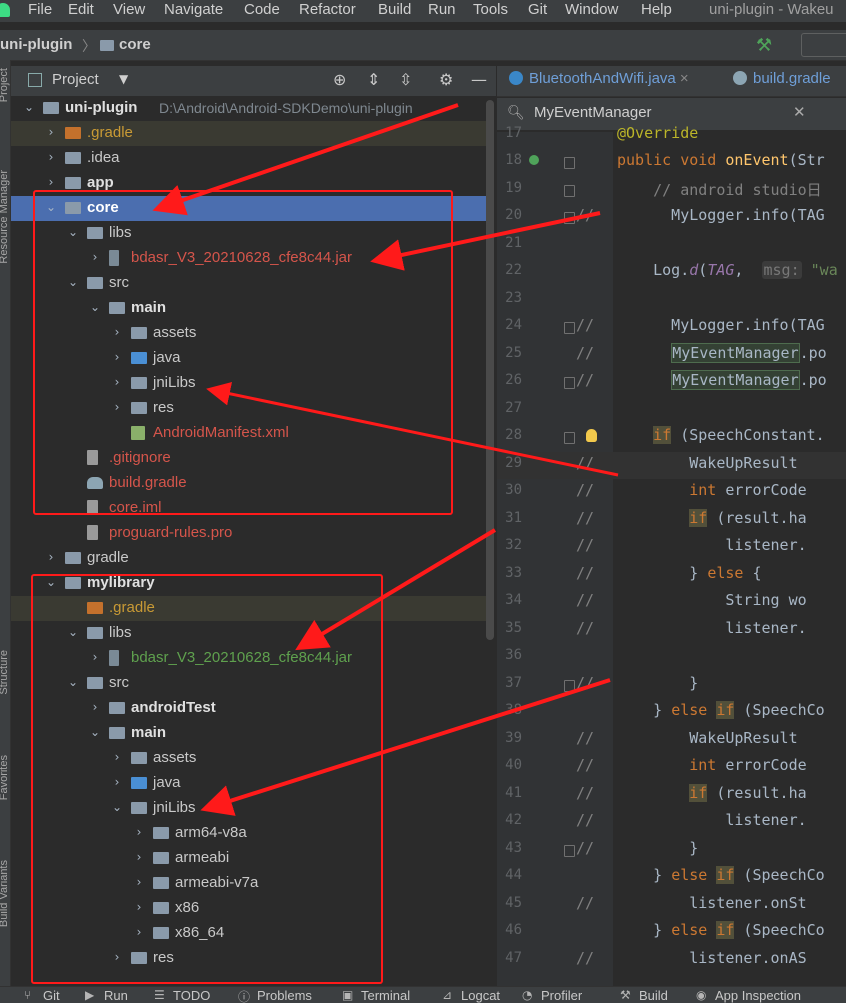 The height and width of the screenshot is (1003, 846). What do you see at coordinates (593, 112) in the screenshot?
I see `search-input: MyEventManager` at bounding box center [593, 112].